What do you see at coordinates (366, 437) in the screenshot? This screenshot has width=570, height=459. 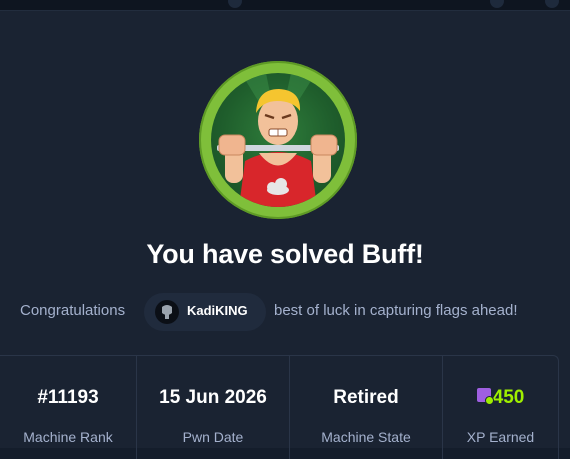 I see `machine-state-label: Machine State` at bounding box center [366, 437].